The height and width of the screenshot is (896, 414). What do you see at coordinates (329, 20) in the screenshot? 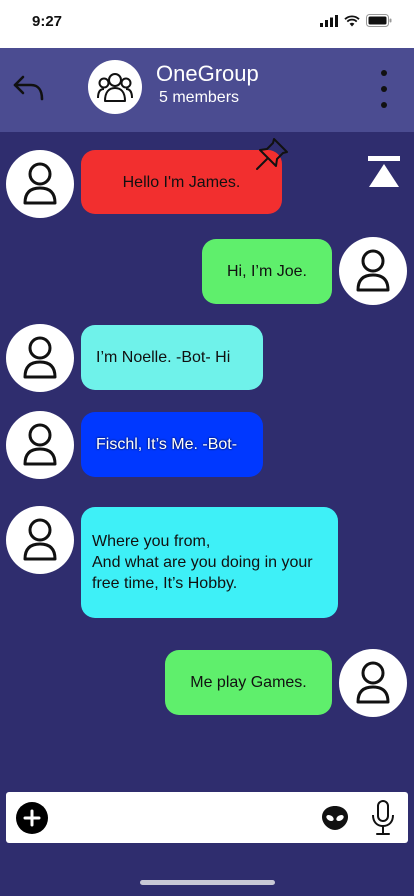
I see `signal-icon` at bounding box center [329, 20].